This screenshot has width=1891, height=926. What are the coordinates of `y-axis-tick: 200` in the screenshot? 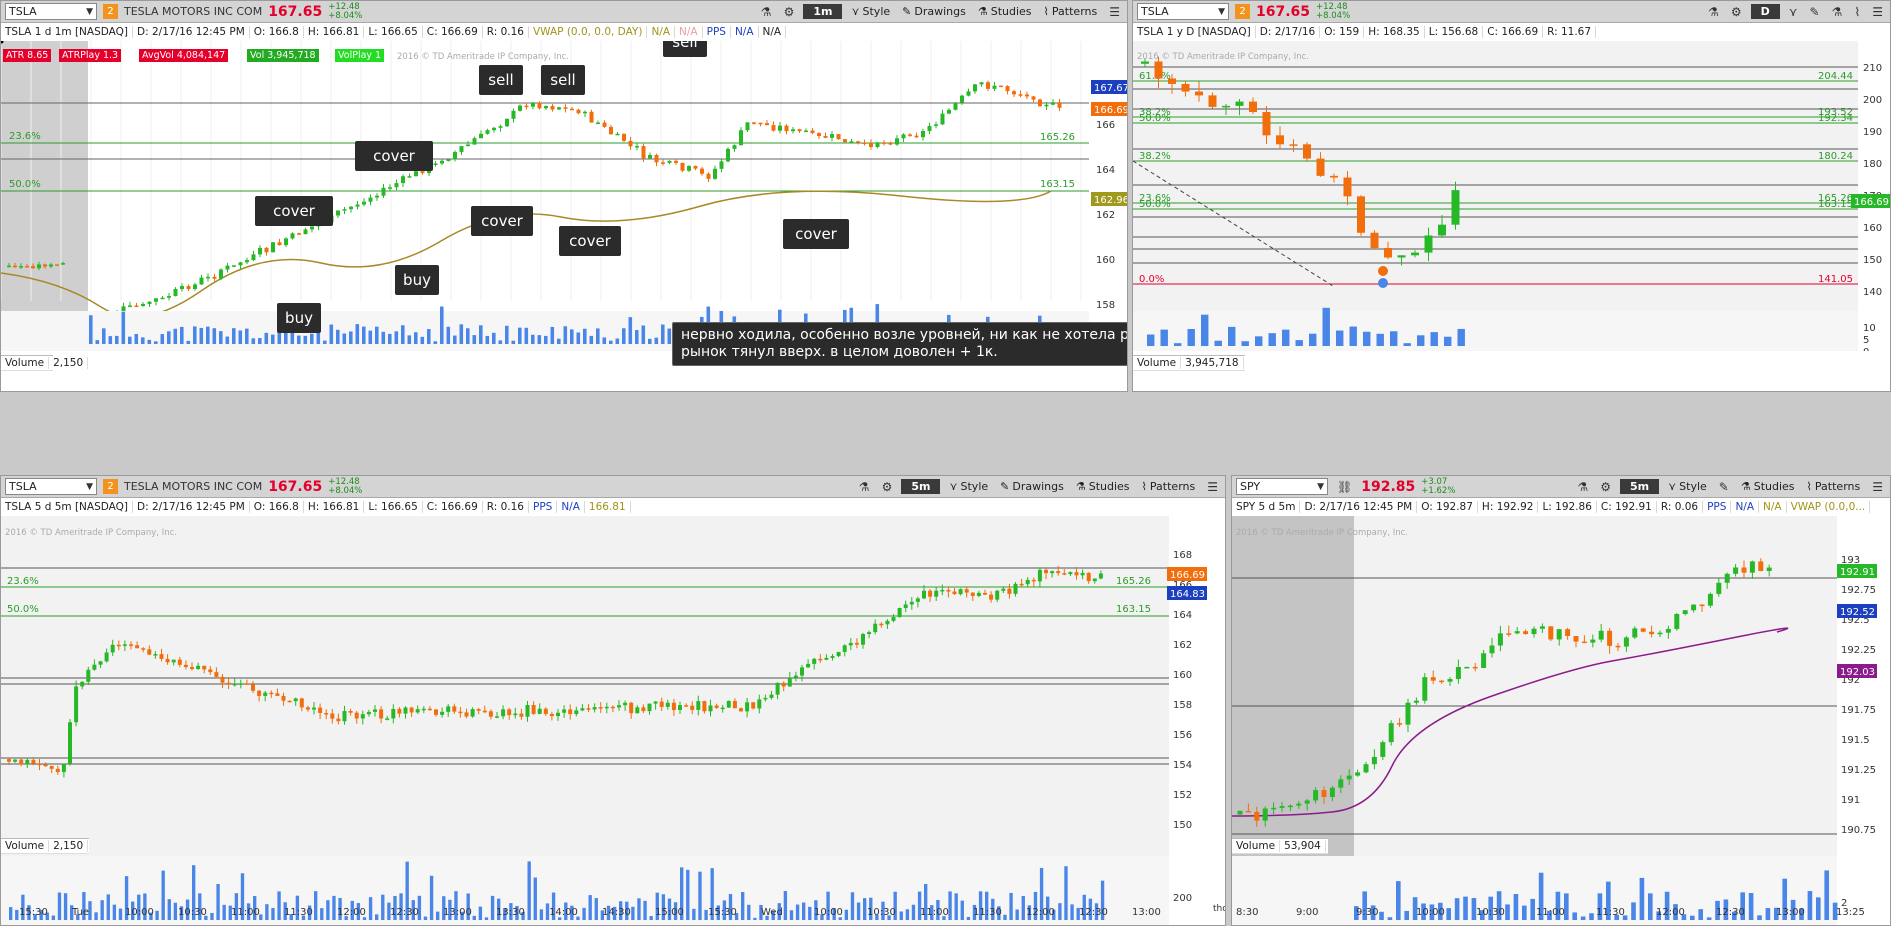 It's located at (1872, 100).